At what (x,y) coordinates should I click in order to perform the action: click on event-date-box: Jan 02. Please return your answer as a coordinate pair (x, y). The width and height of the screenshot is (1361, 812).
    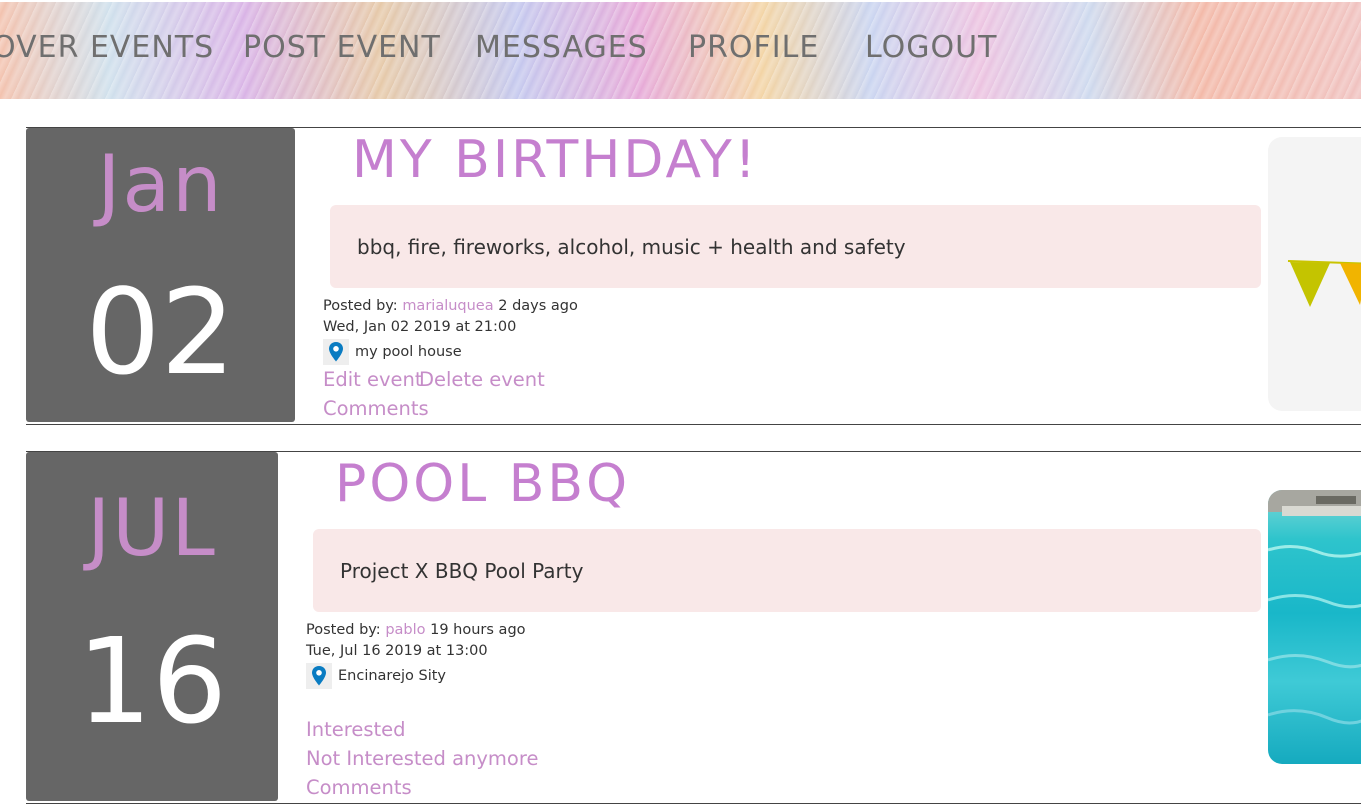
    Looking at the image, I should click on (160, 275).